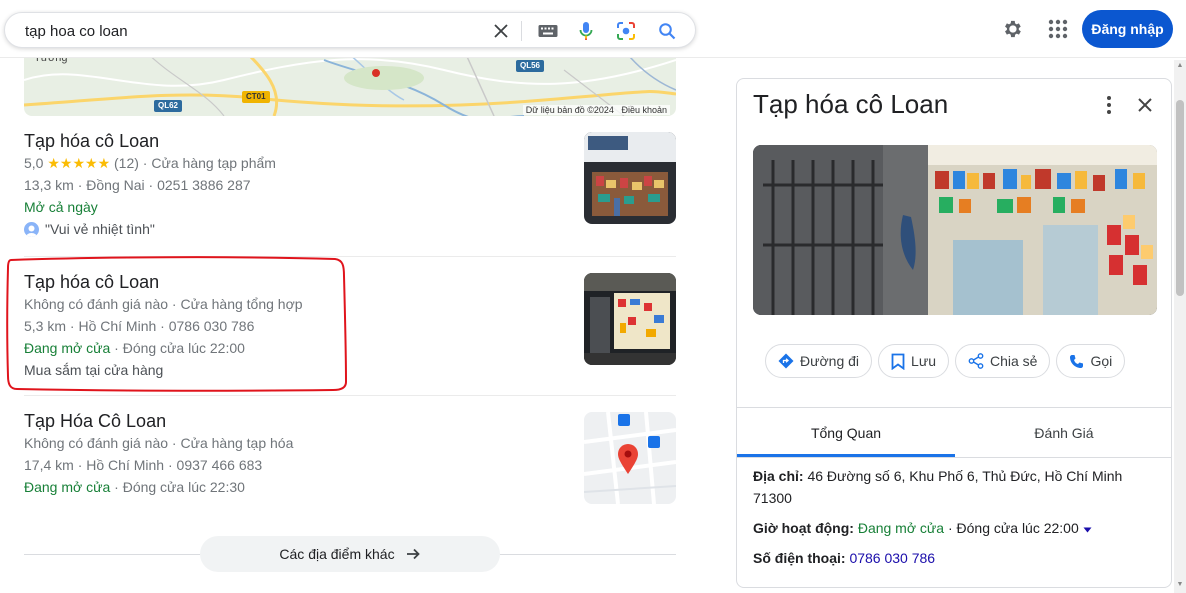 The height and width of the screenshot is (593, 1186). Describe the element at coordinates (213, 163) in the screenshot. I see `category: Cửa hàng tạp phẩm` at that location.